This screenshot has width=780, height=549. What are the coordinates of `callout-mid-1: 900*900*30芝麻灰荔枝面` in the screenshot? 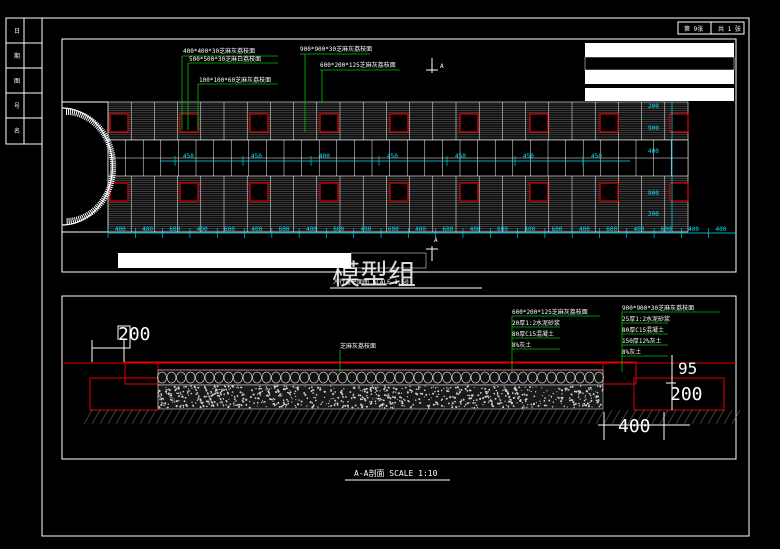 It's located at (336, 49).